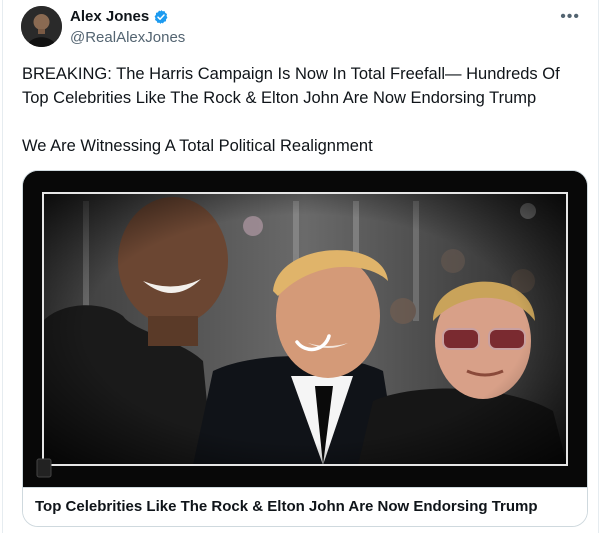  Describe the element at coordinates (161, 17) in the screenshot. I see `verified-badge-icon` at that location.